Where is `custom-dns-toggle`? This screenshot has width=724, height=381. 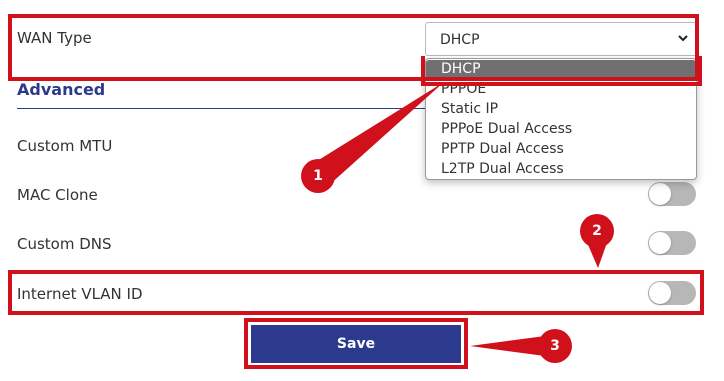 custom-dns-toggle is located at coordinates (672, 243).